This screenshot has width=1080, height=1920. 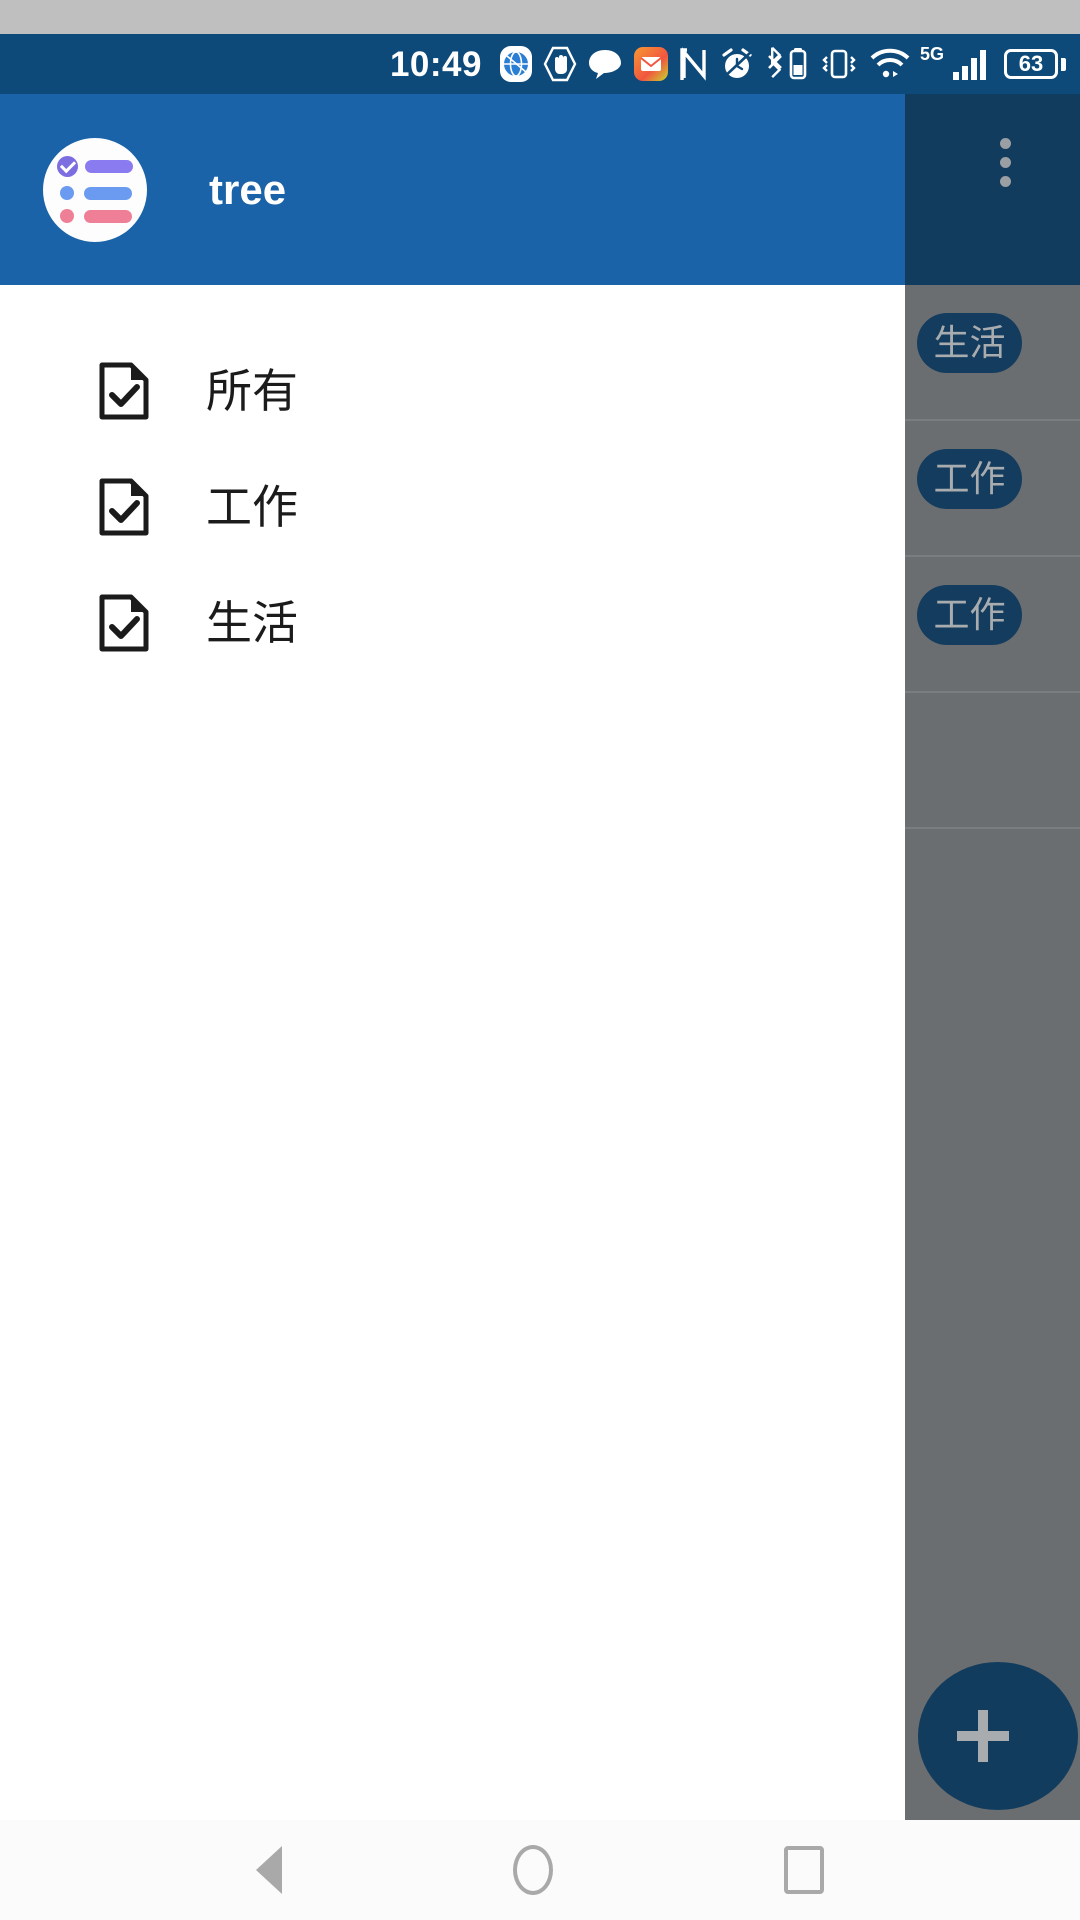 What do you see at coordinates (67, 216) in the screenshot?
I see `logo-dot-pink` at bounding box center [67, 216].